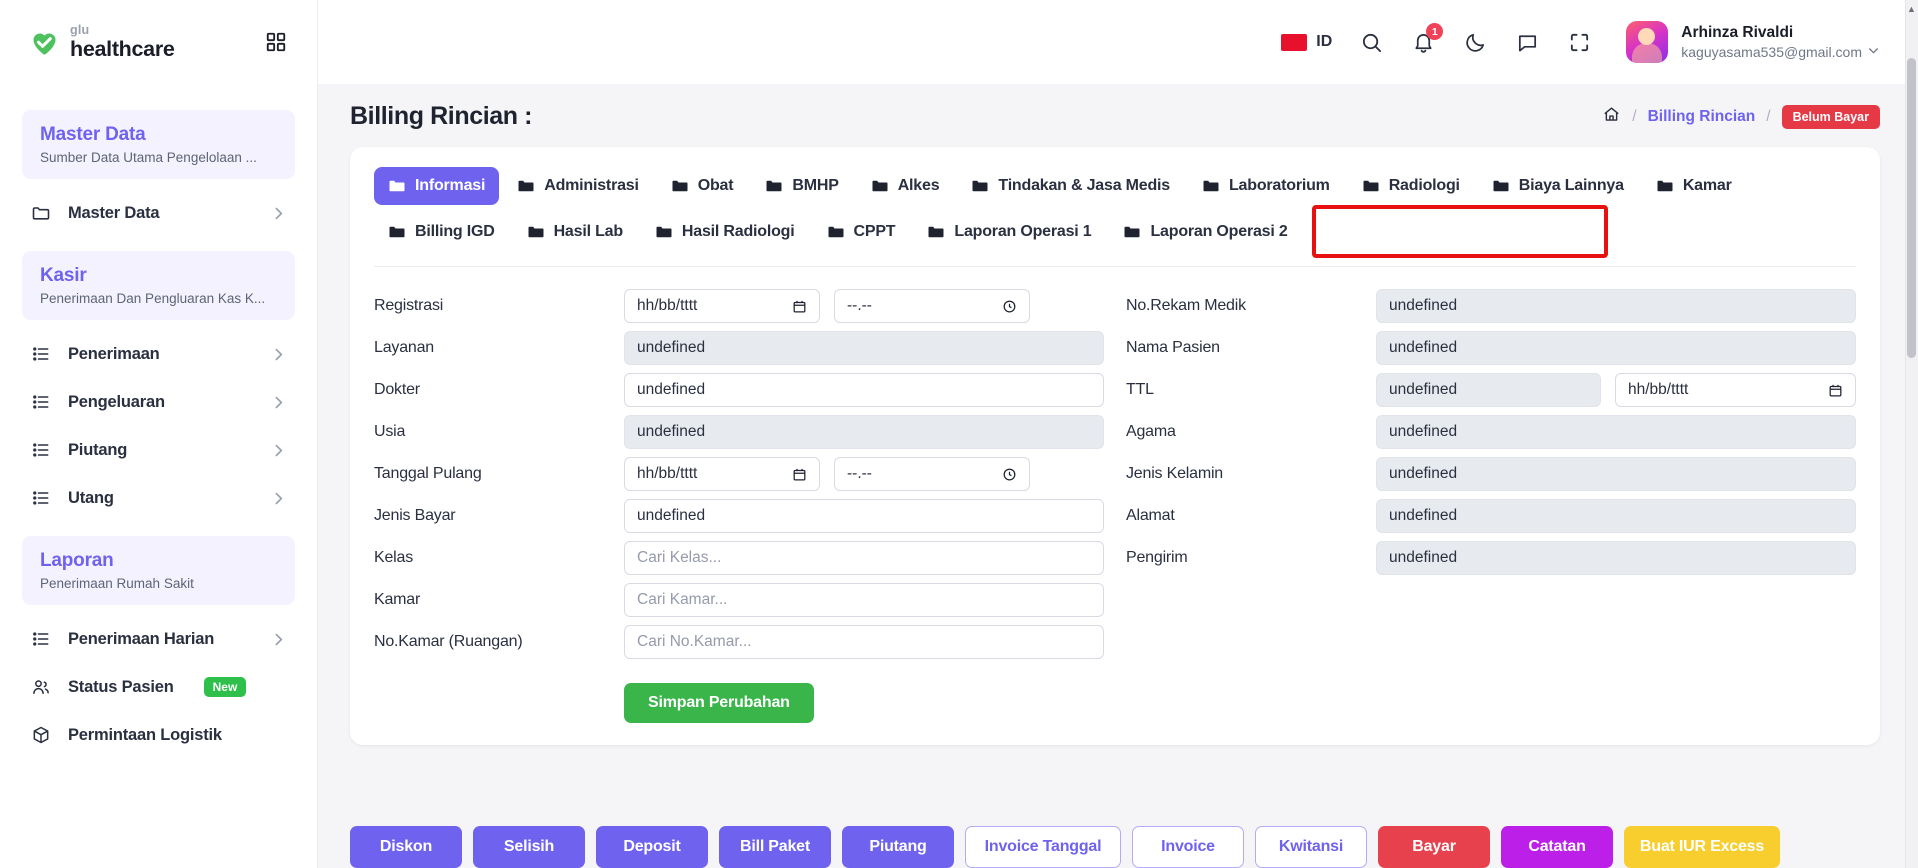  What do you see at coordinates (158, 498) in the screenshot?
I see `sidebar-item-utang: Utang` at bounding box center [158, 498].